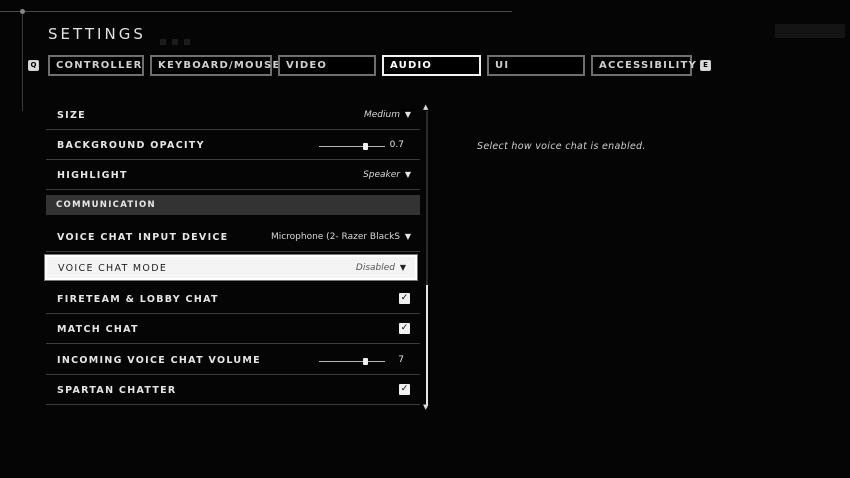 This screenshot has width=850, height=478. What do you see at coordinates (401, 360) in the screenshot?
I see `slider-value: 7` at bounding box center [401, 360].